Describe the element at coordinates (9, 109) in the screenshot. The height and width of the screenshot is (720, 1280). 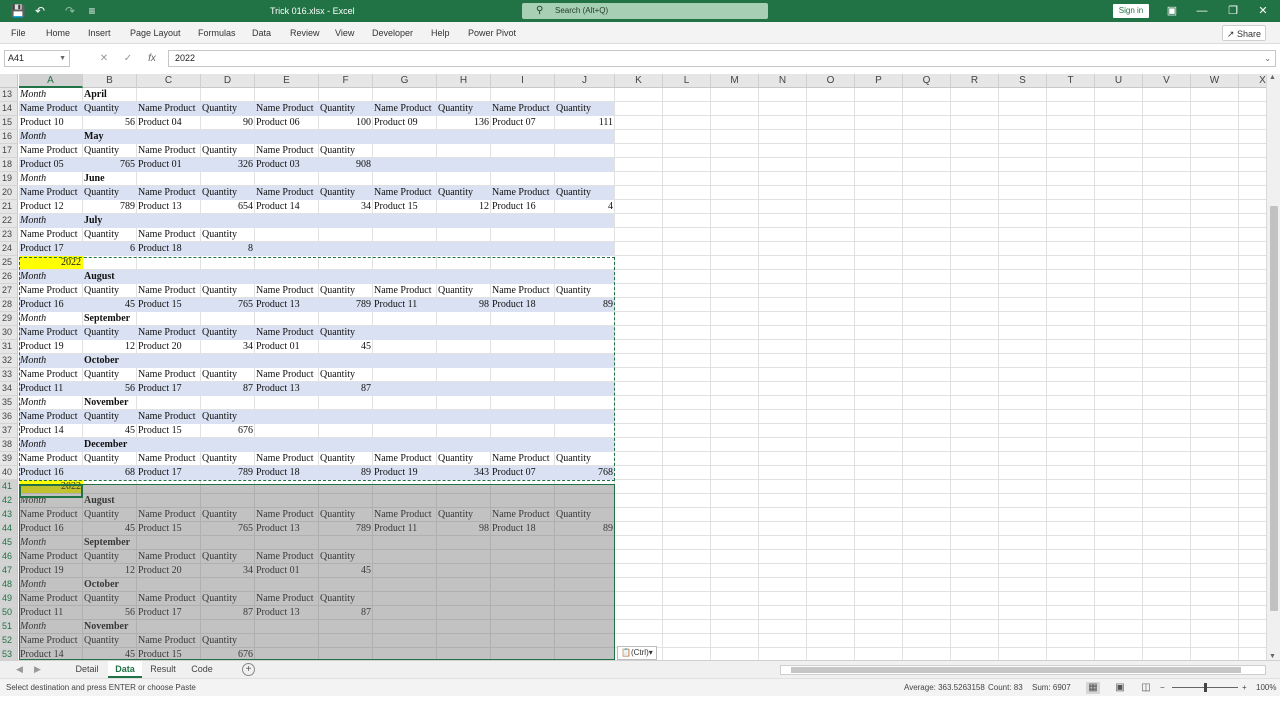
I see `row-header-14: 14` at that location.